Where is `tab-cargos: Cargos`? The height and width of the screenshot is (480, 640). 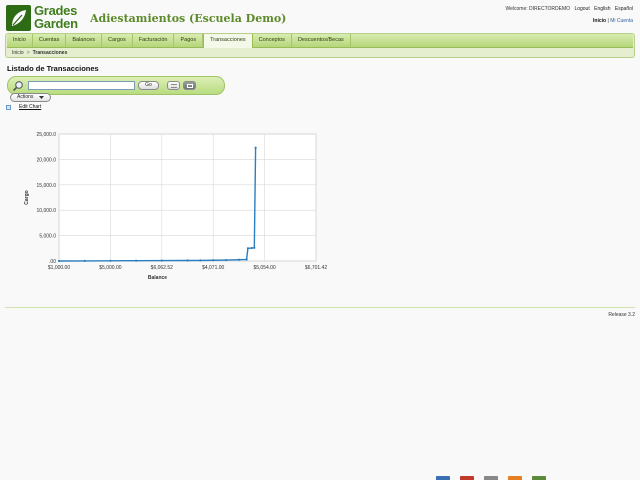
tab-cargos: Cargos is located at coordinates (117, 40).